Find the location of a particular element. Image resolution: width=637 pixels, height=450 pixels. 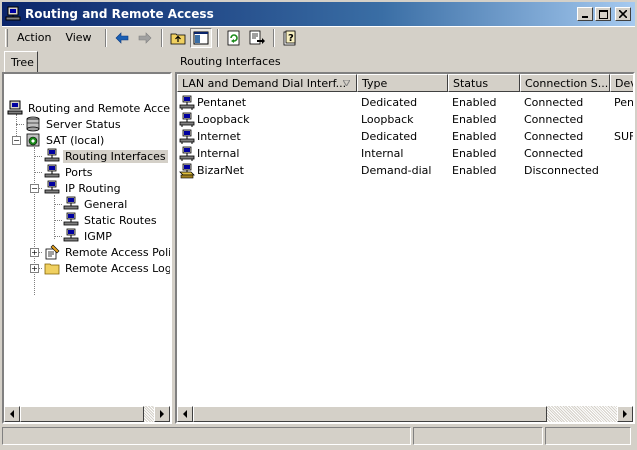

cell-text: Pentanet is located at coordinates (222, 102).